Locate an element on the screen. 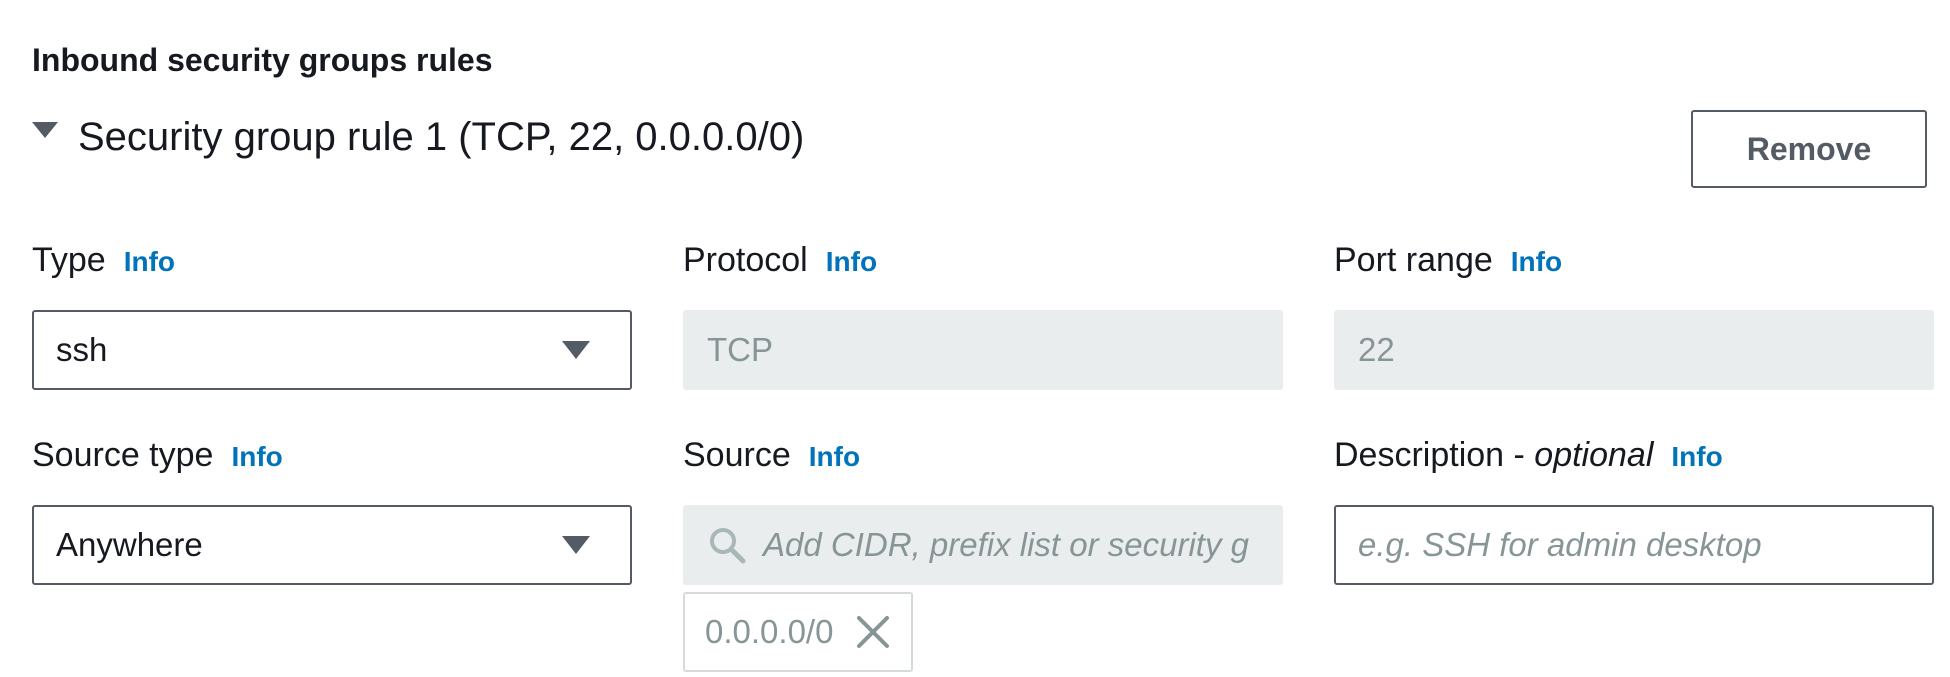 The width and height of the screenshot is (1950, 677). type-label-text: Type is located at coordinates (69, 260).